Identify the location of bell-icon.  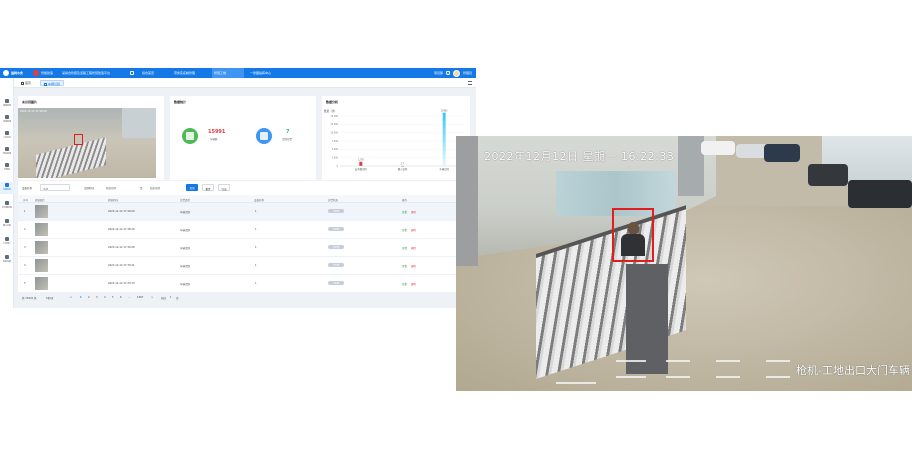
(447, 73).